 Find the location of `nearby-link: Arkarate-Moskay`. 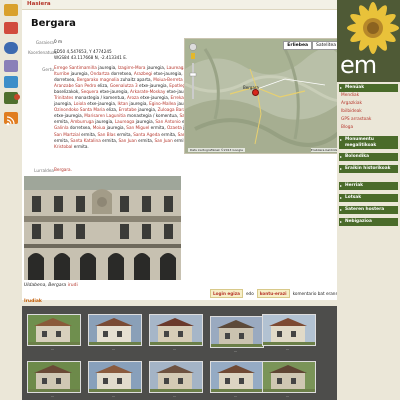

nearby-link: Arkarate-Moskay is located at coordinates (147, 91).